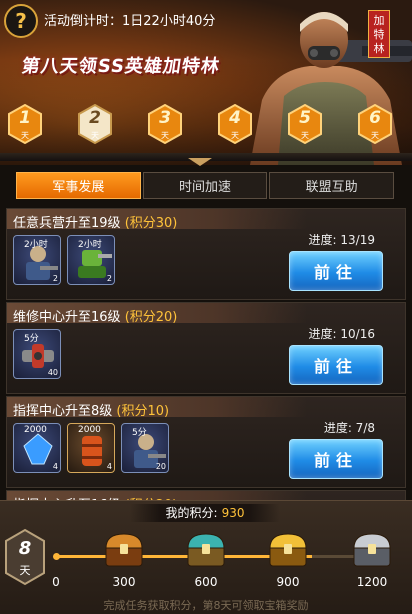  Describe the element at coordinates (235, 118) in the screenshot. I see `day-number: 4` at that location.